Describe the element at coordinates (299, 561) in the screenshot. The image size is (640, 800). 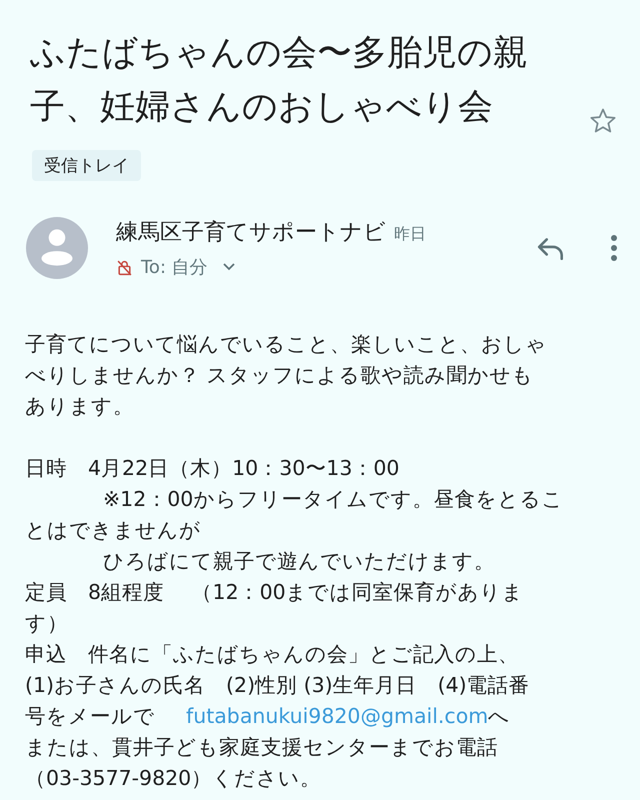
I see `body-line: ひろばにて親子で遊んでいただけます。` at that location.